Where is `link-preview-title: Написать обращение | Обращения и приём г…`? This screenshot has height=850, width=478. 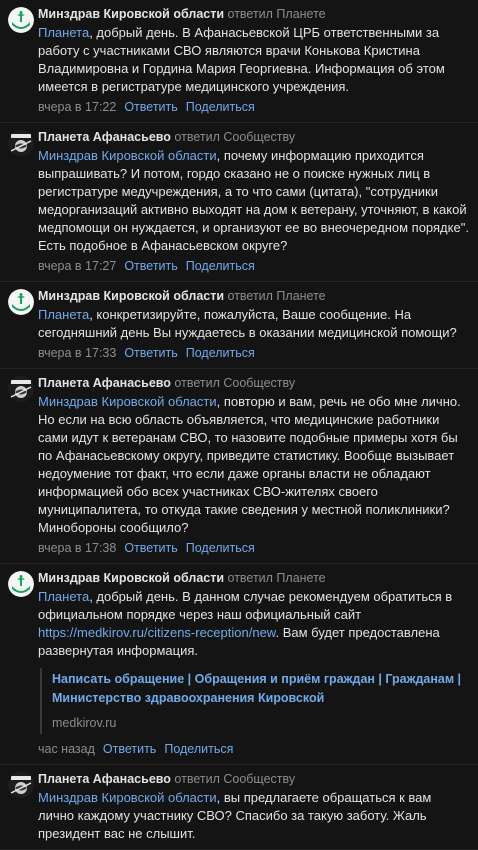
link-preview-title: Написать обращение | Обращения и приём г… is located at coordinates (261, 689).